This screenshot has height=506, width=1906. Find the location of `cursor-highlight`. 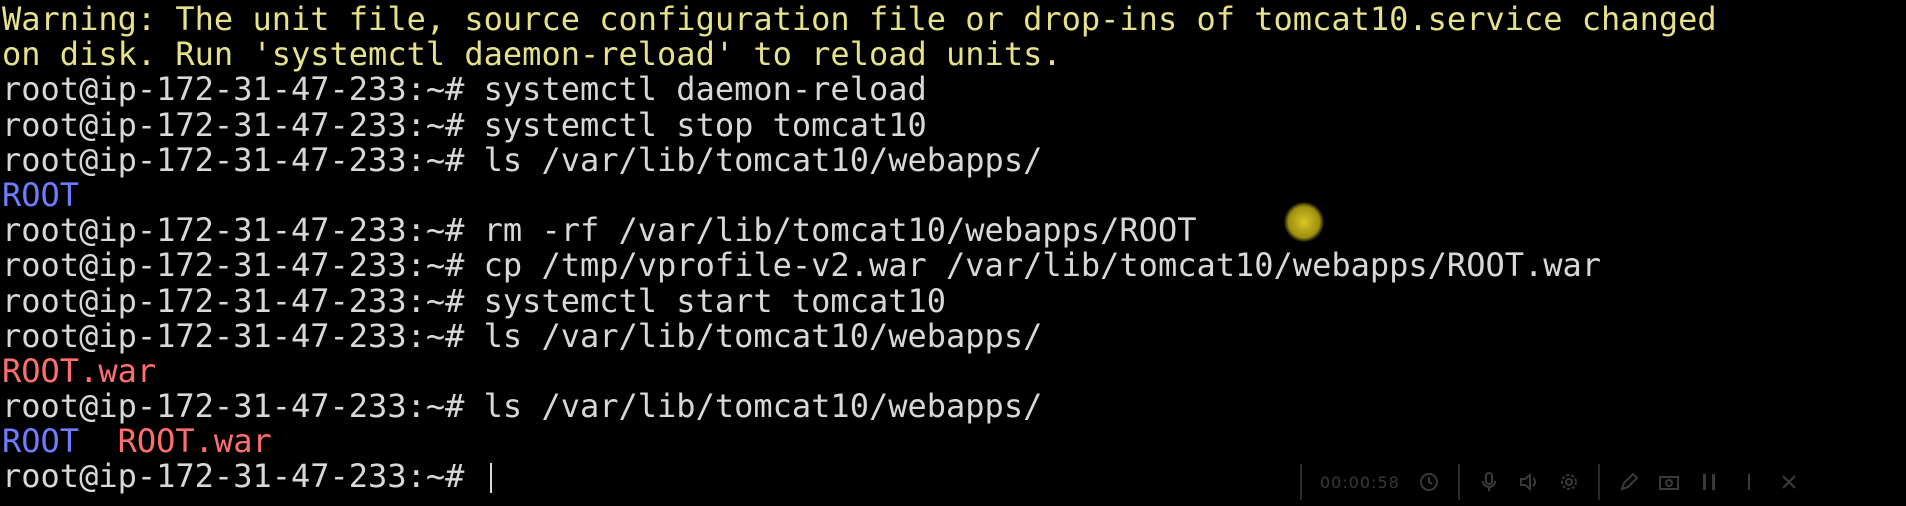

cursor-highlight is located at coordinates (1304, 222).